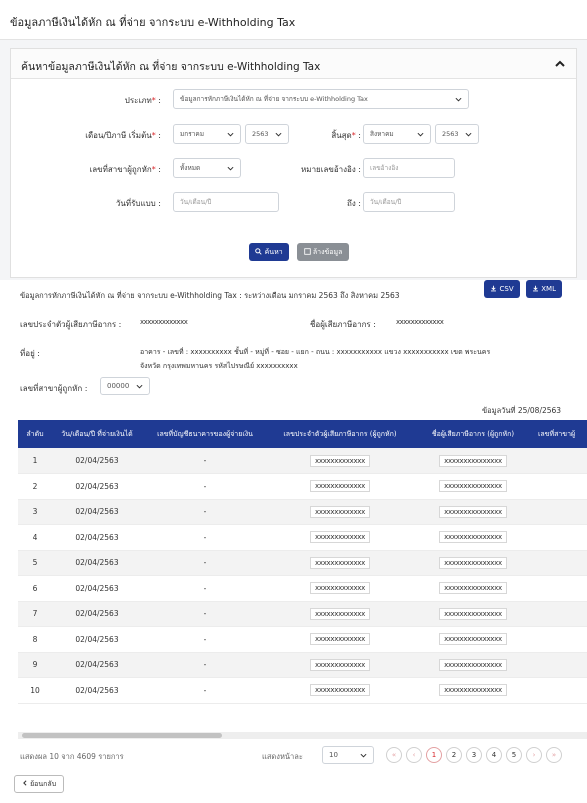  Describe the element at coordinates (560, 563) in the screenshot. I see `cell-branch: 20835` at that location.